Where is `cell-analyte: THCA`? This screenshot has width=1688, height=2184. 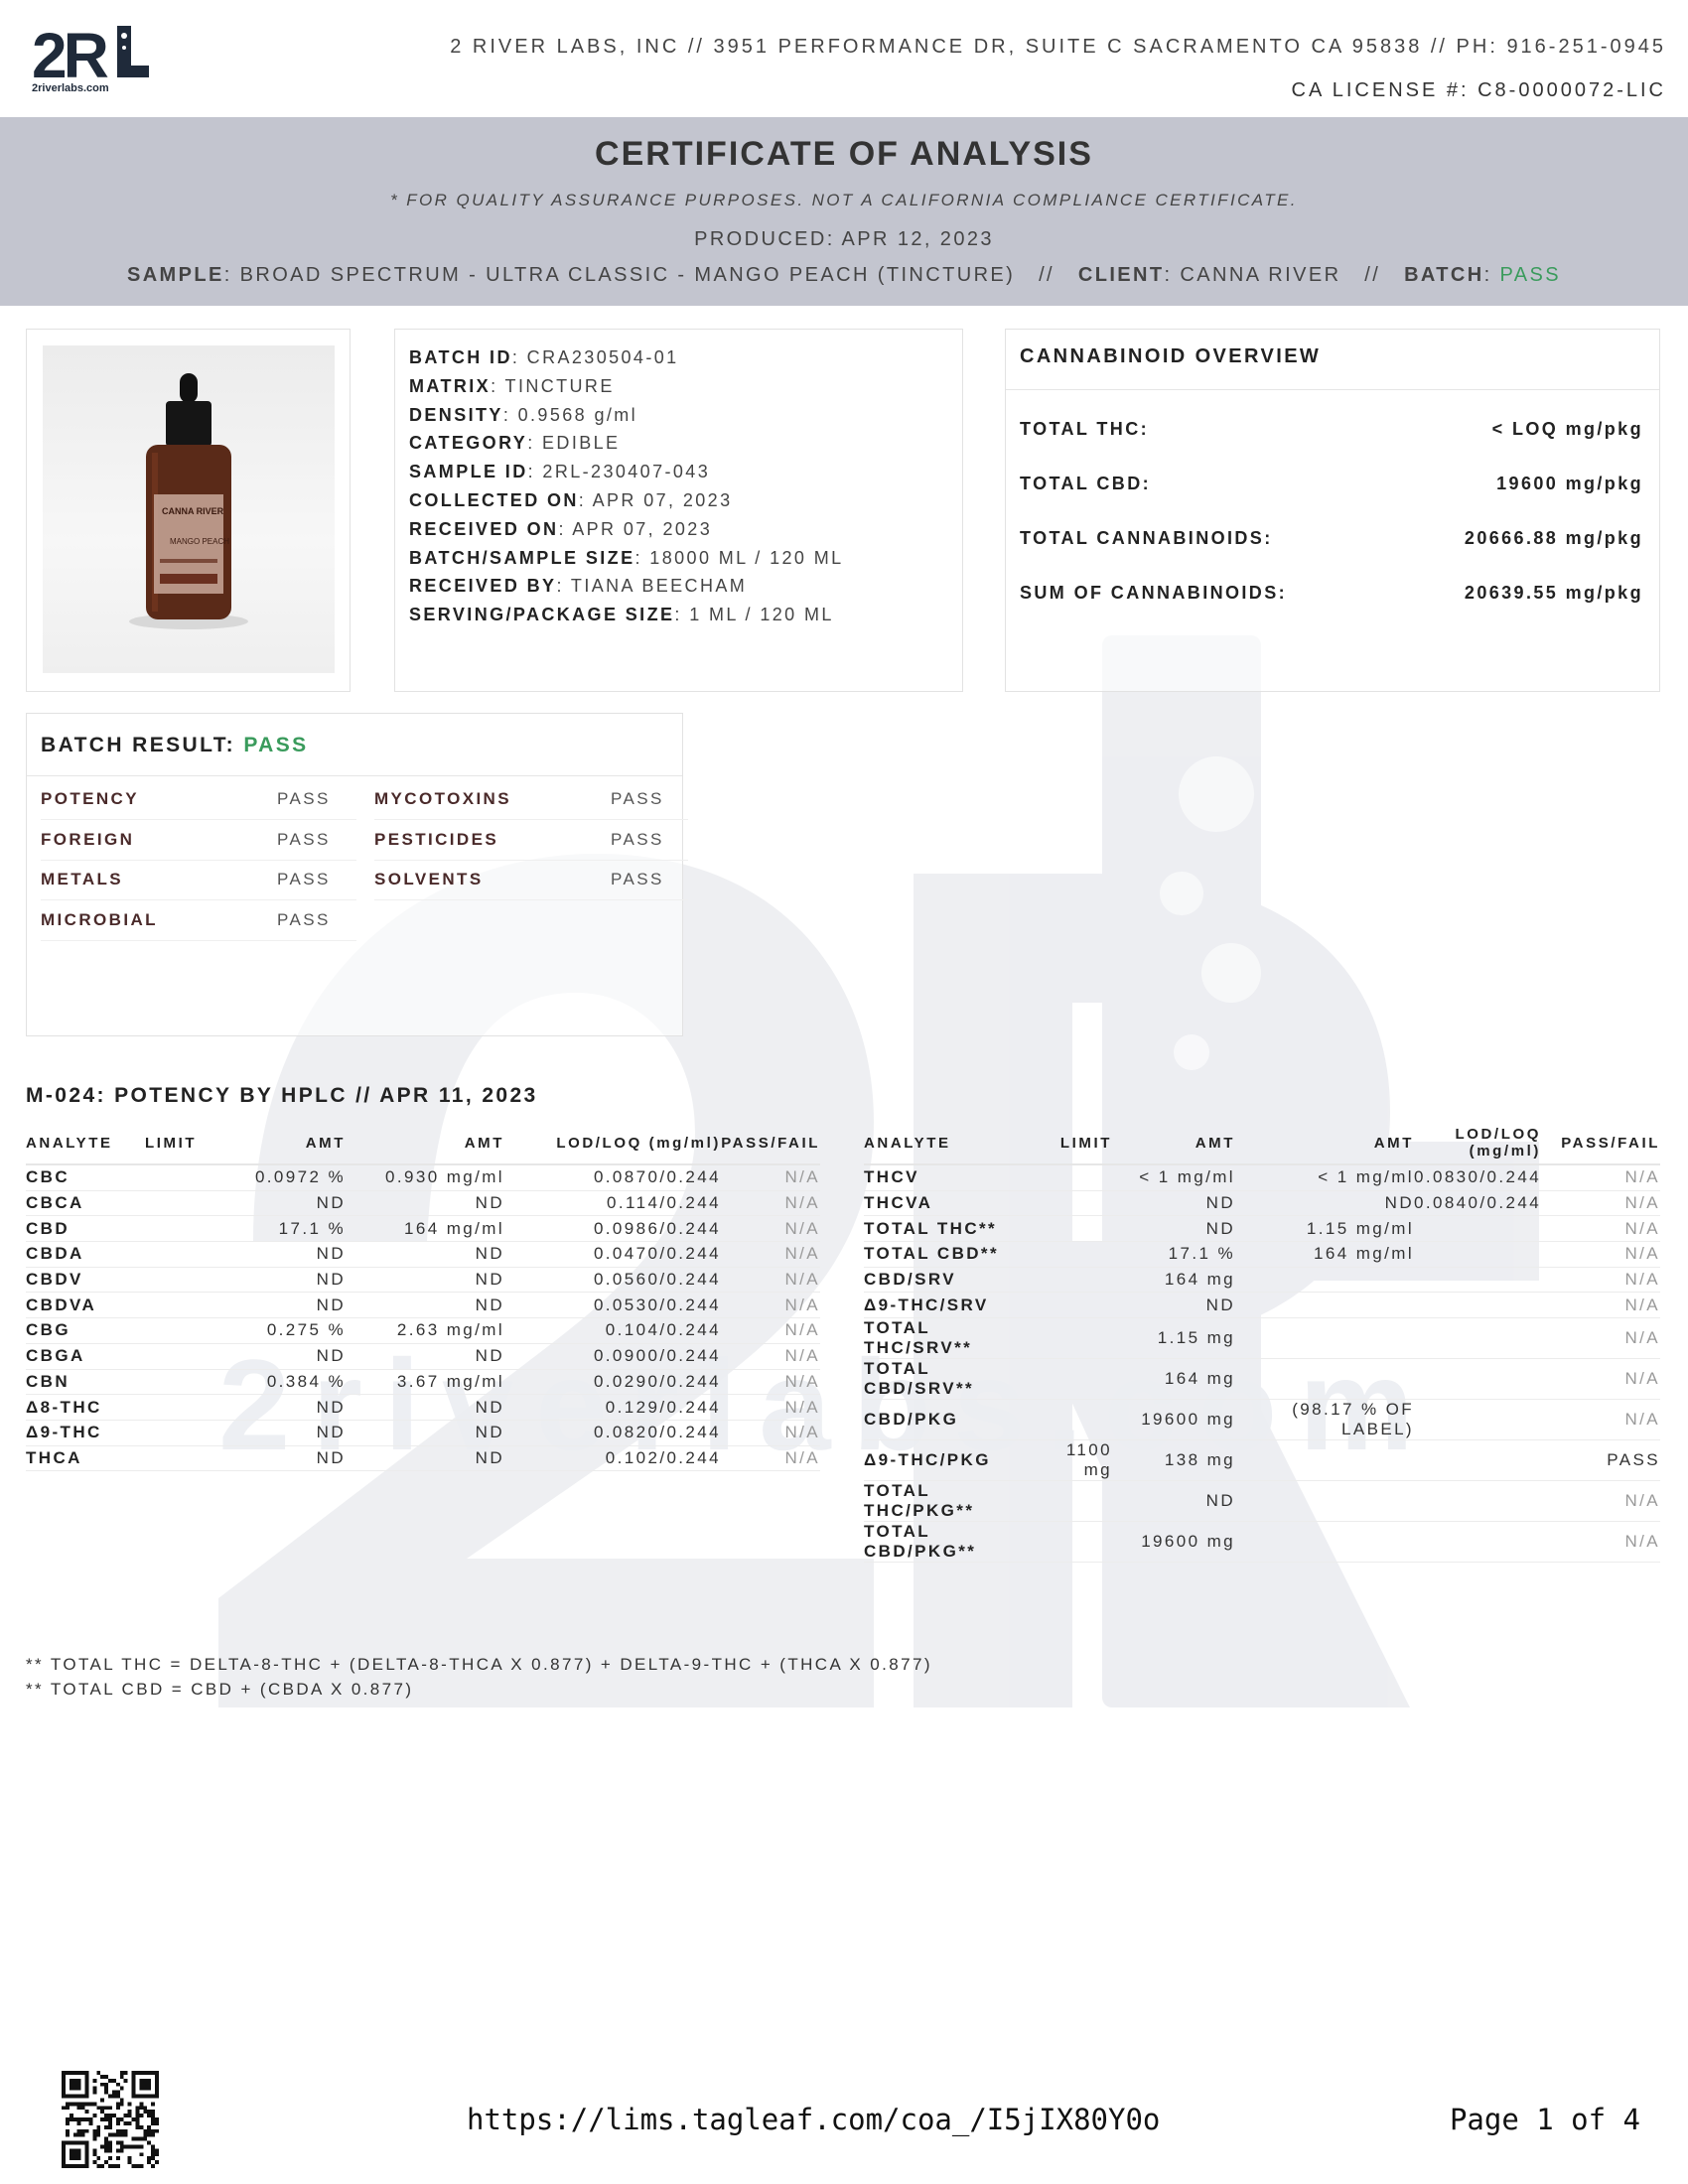 cell-analyte: THCA is located at coordinates (85, 1458).